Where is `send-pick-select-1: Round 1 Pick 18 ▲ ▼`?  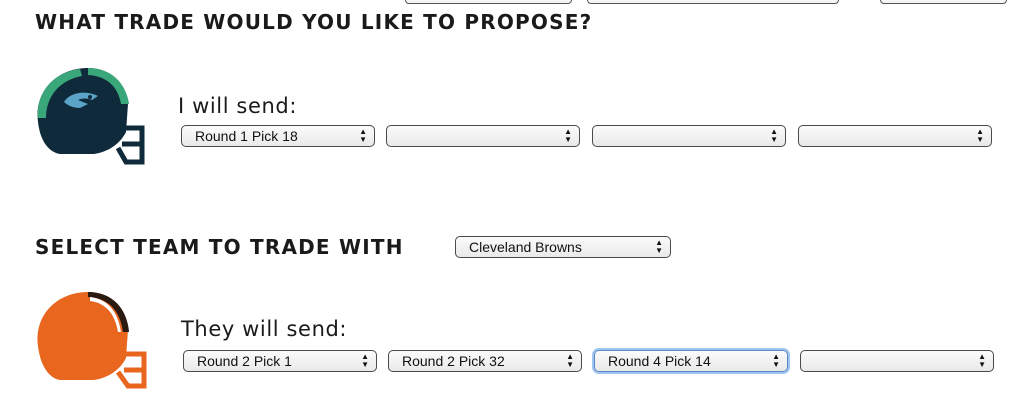 send-pick-select-1: Round 1 Pick 18 ▲ ▼ is located at coordinates (278, 136).